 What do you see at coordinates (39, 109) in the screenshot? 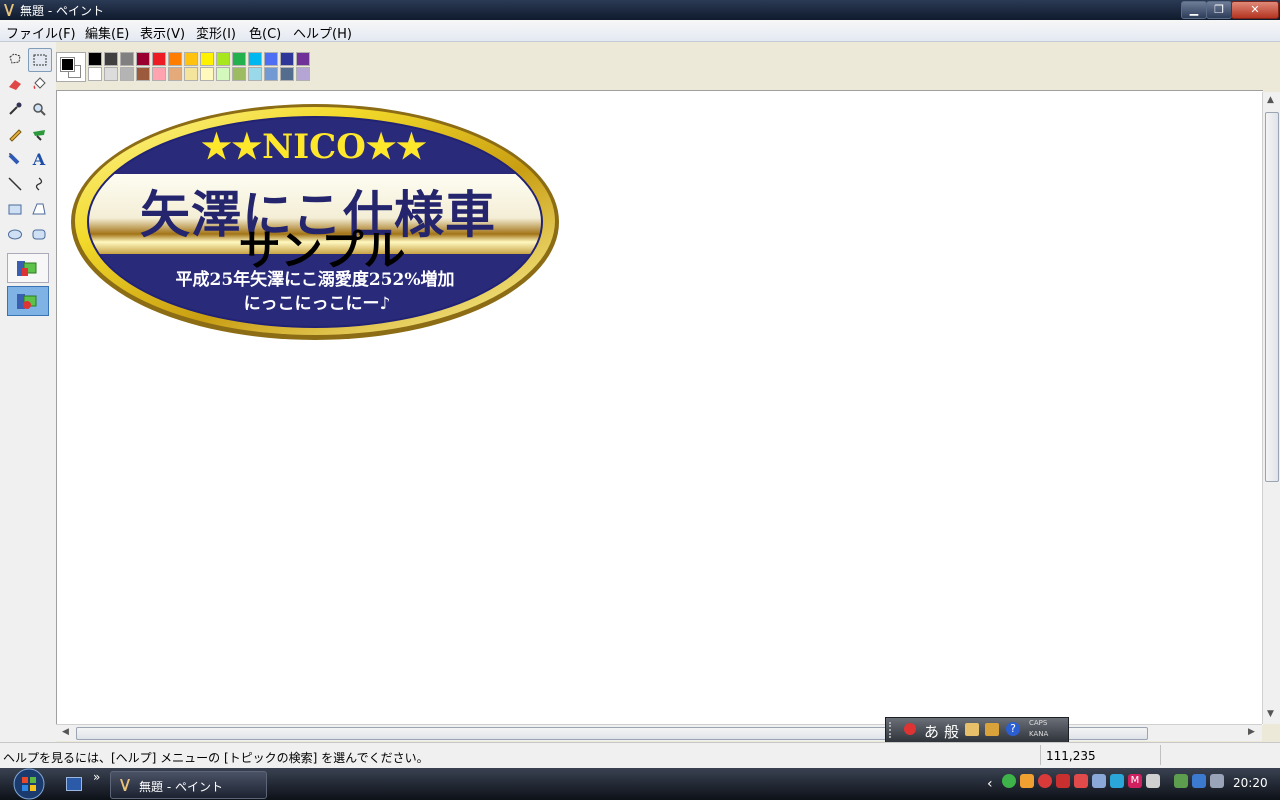
I see `magnifier-tool` at bounding box center [39, 109].